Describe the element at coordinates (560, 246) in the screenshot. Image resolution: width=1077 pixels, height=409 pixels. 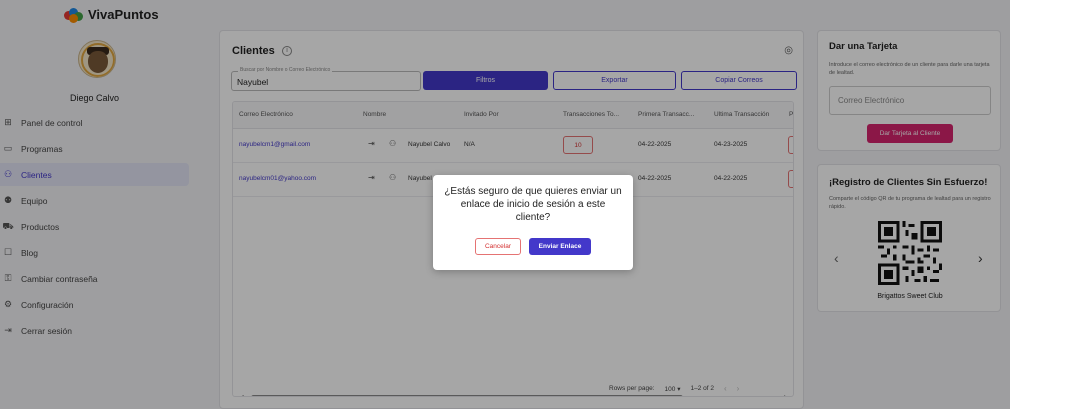
I see `send-link-button: Enviar Enlace` at that location.